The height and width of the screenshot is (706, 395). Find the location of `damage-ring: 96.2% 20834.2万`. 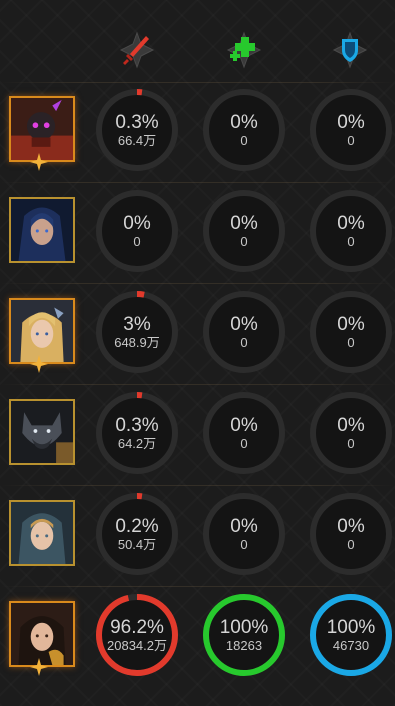

damage-ring: 96.2% 20834.2万 is located at coordinates (137, 635).